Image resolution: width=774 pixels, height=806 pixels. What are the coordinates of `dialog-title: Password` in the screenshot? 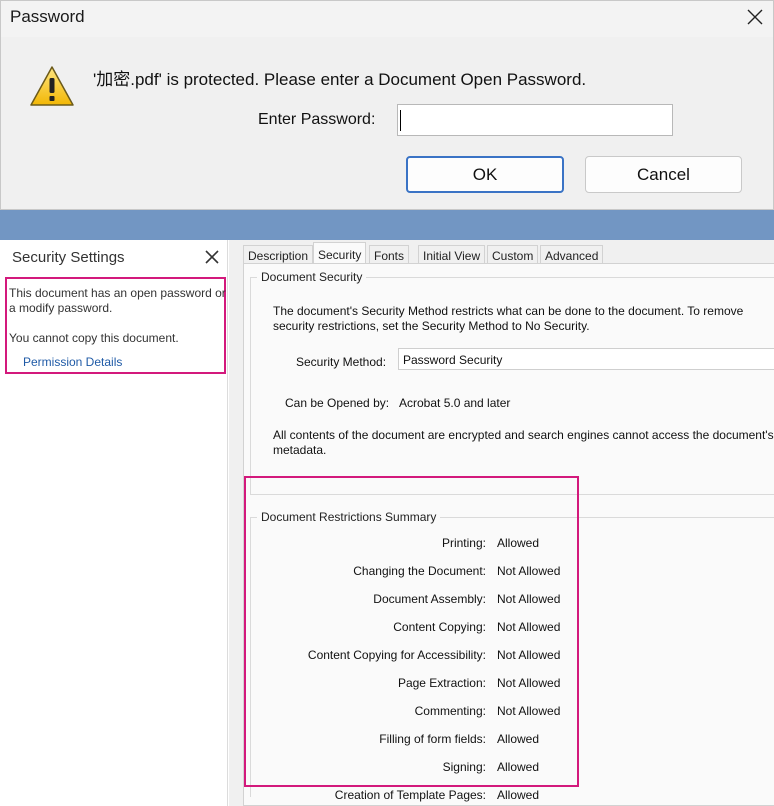 It's located at (47, 16).